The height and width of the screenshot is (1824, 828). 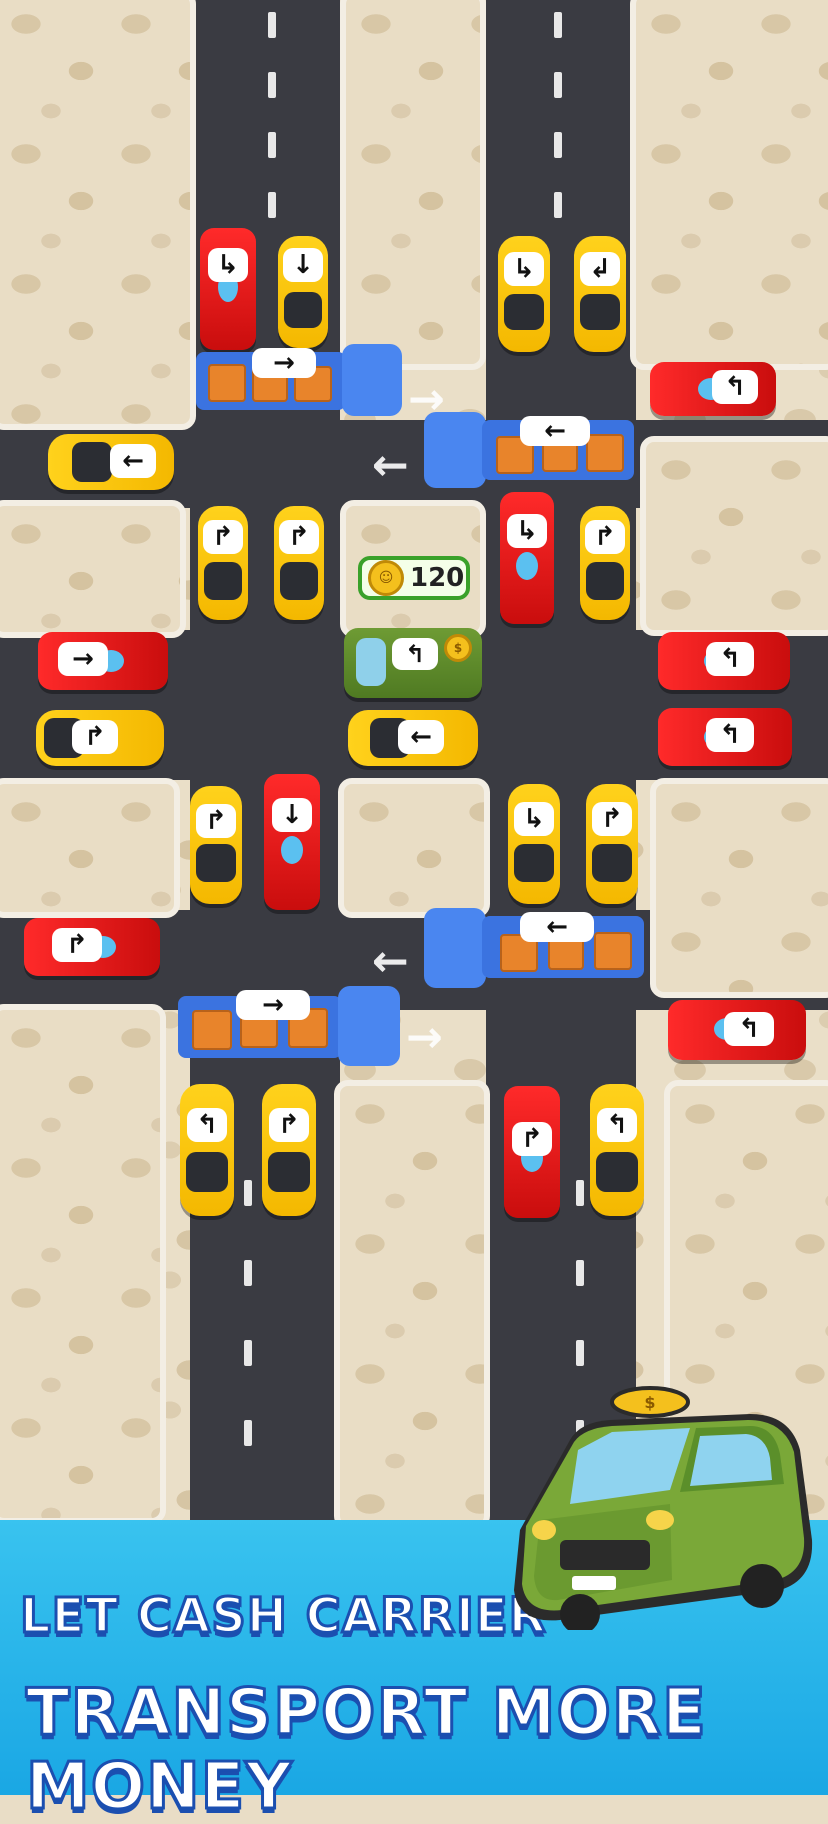 I want to click on f1-car: →, so click(x=103, y=661).